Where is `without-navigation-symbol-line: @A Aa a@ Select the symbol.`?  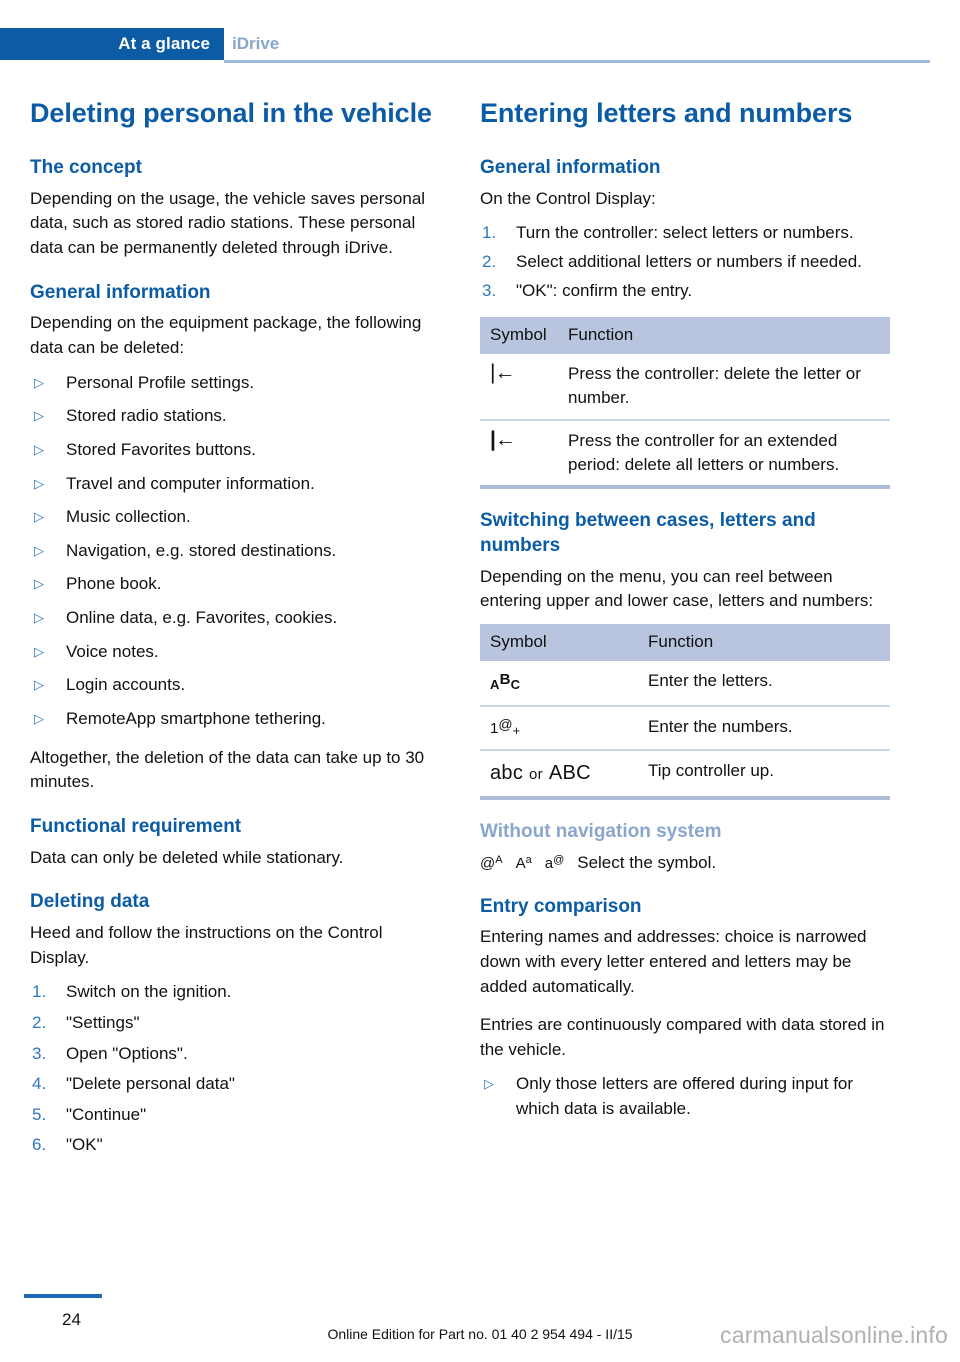
without-navigation-symbol-line: @A Aa a@ Select the symbol. is located at coordinates (685, 863).